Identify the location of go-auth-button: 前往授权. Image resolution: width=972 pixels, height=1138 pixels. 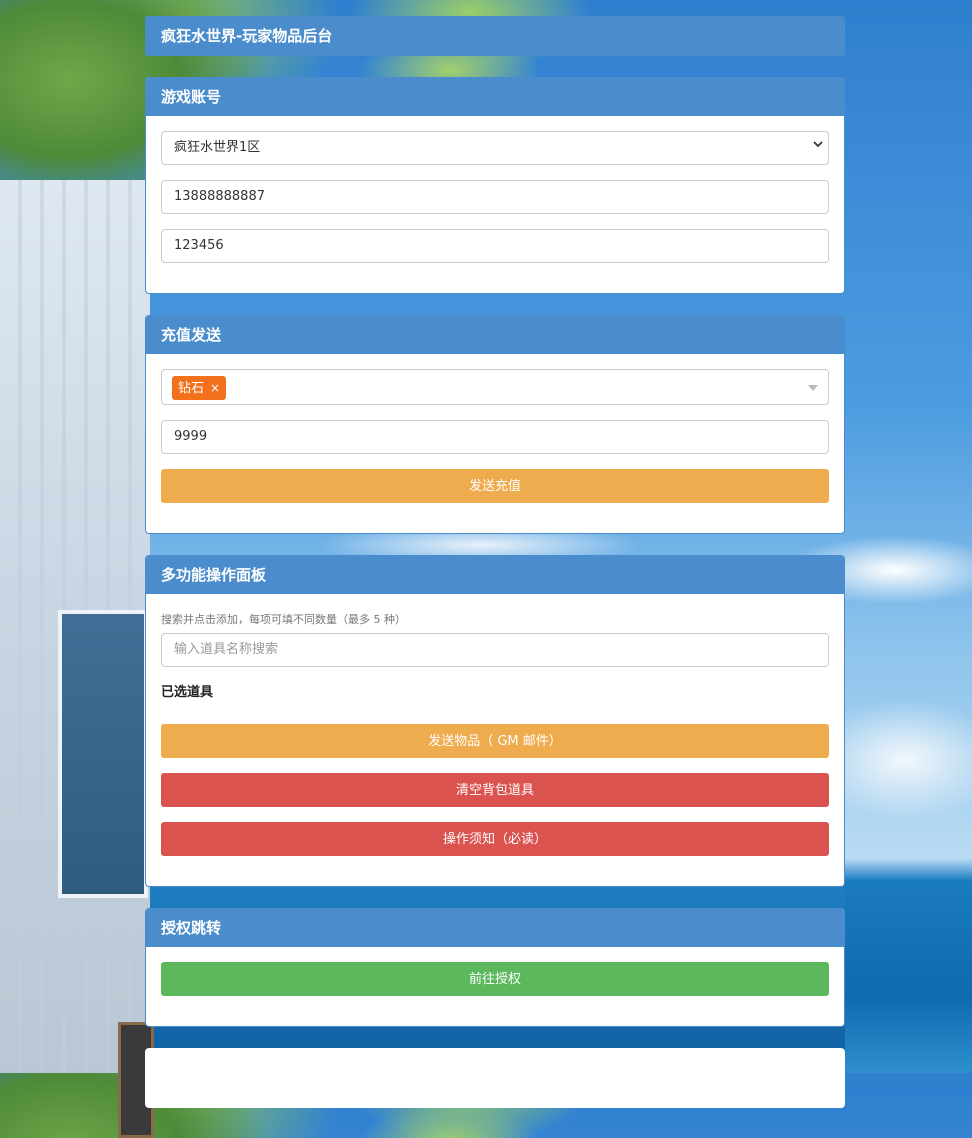
(495, 979).